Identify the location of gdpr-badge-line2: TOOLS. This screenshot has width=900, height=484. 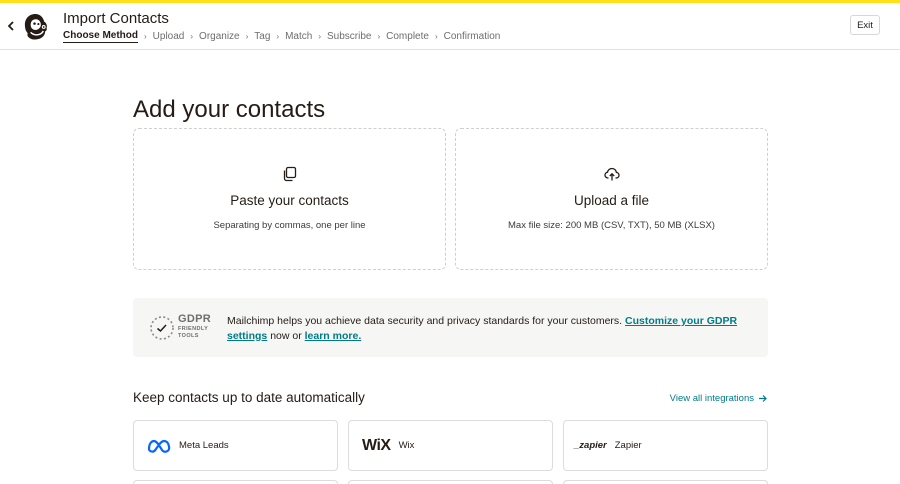
(188, 336).